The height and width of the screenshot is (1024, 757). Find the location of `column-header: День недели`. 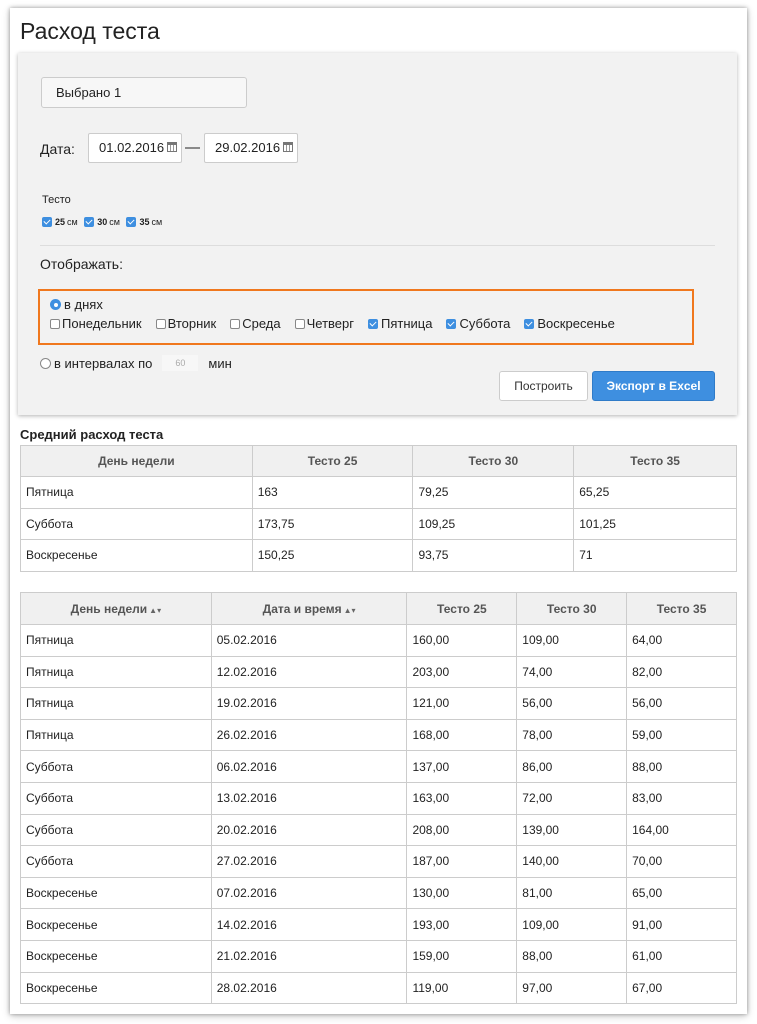

column-header: День недели is located at coordinates (136, 461).